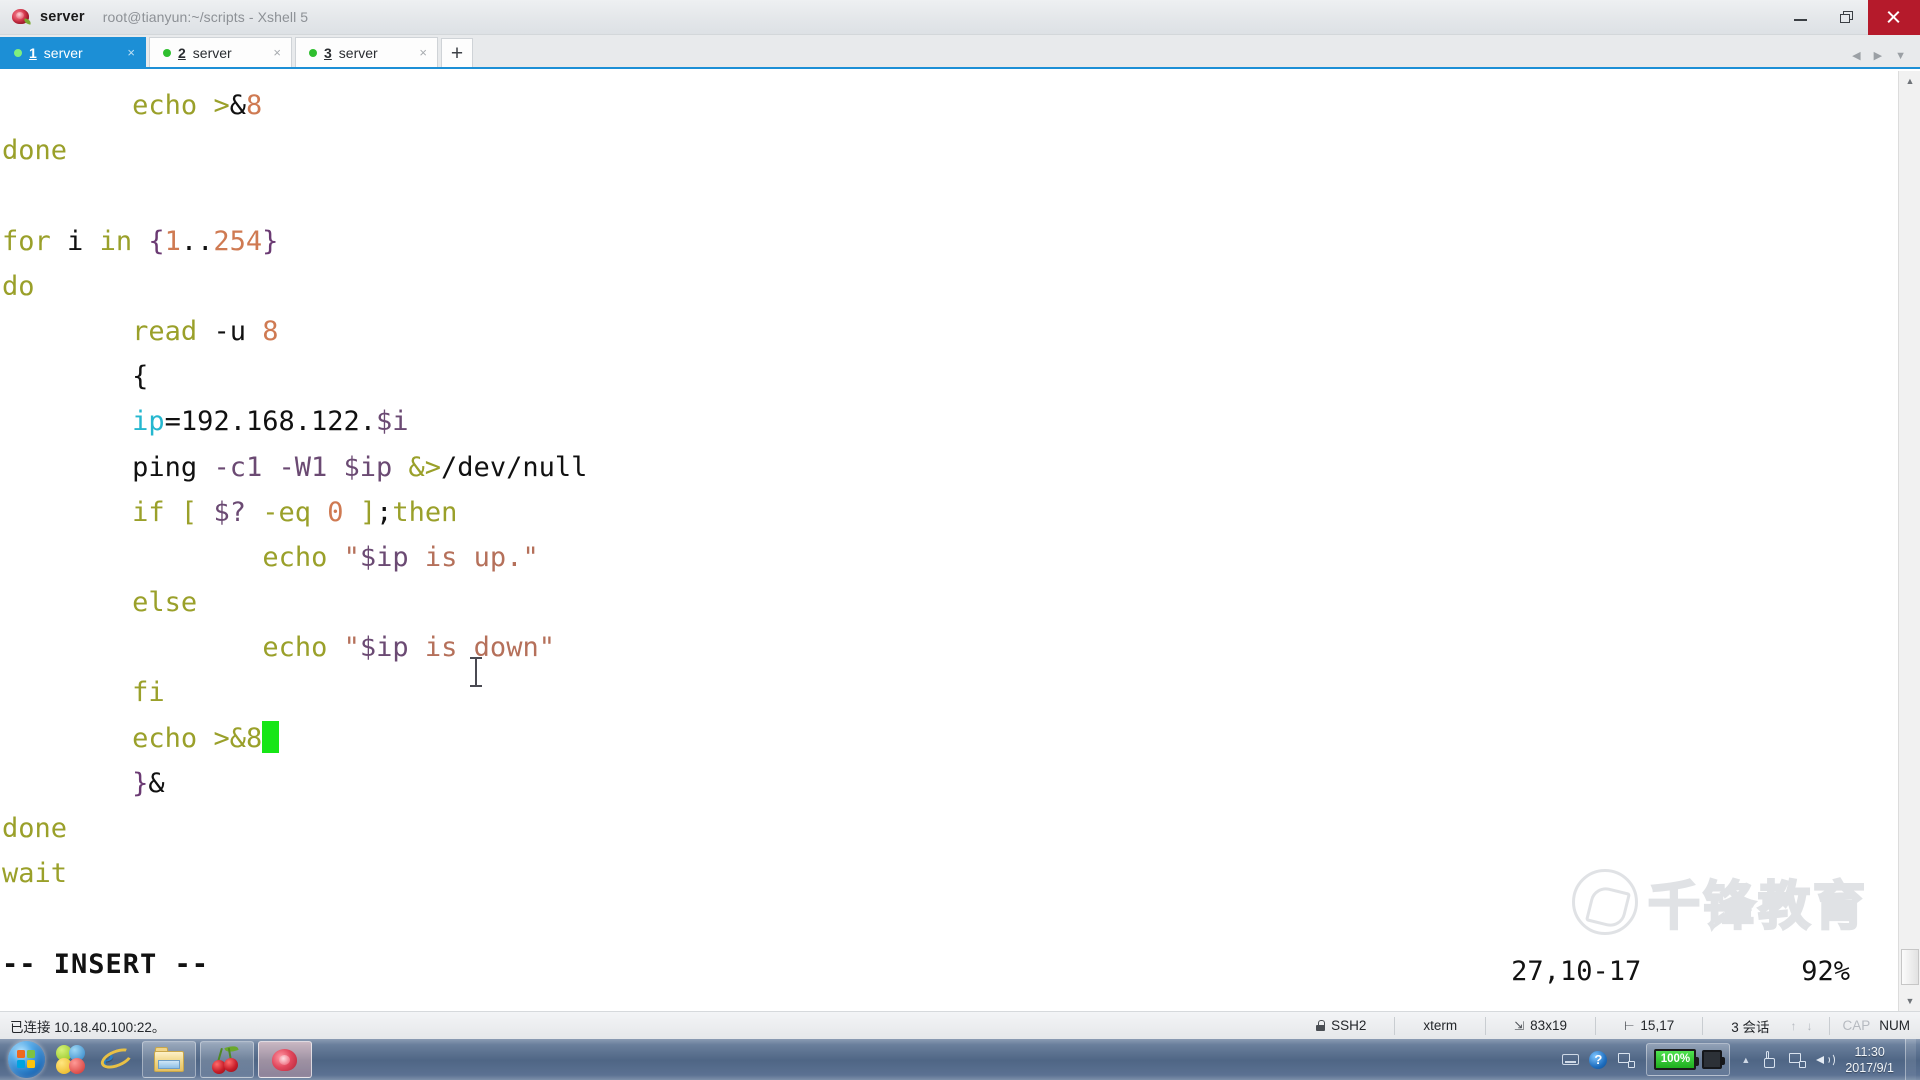  I want to click on tab-session-2: 2 server ×, so click(220, 52).